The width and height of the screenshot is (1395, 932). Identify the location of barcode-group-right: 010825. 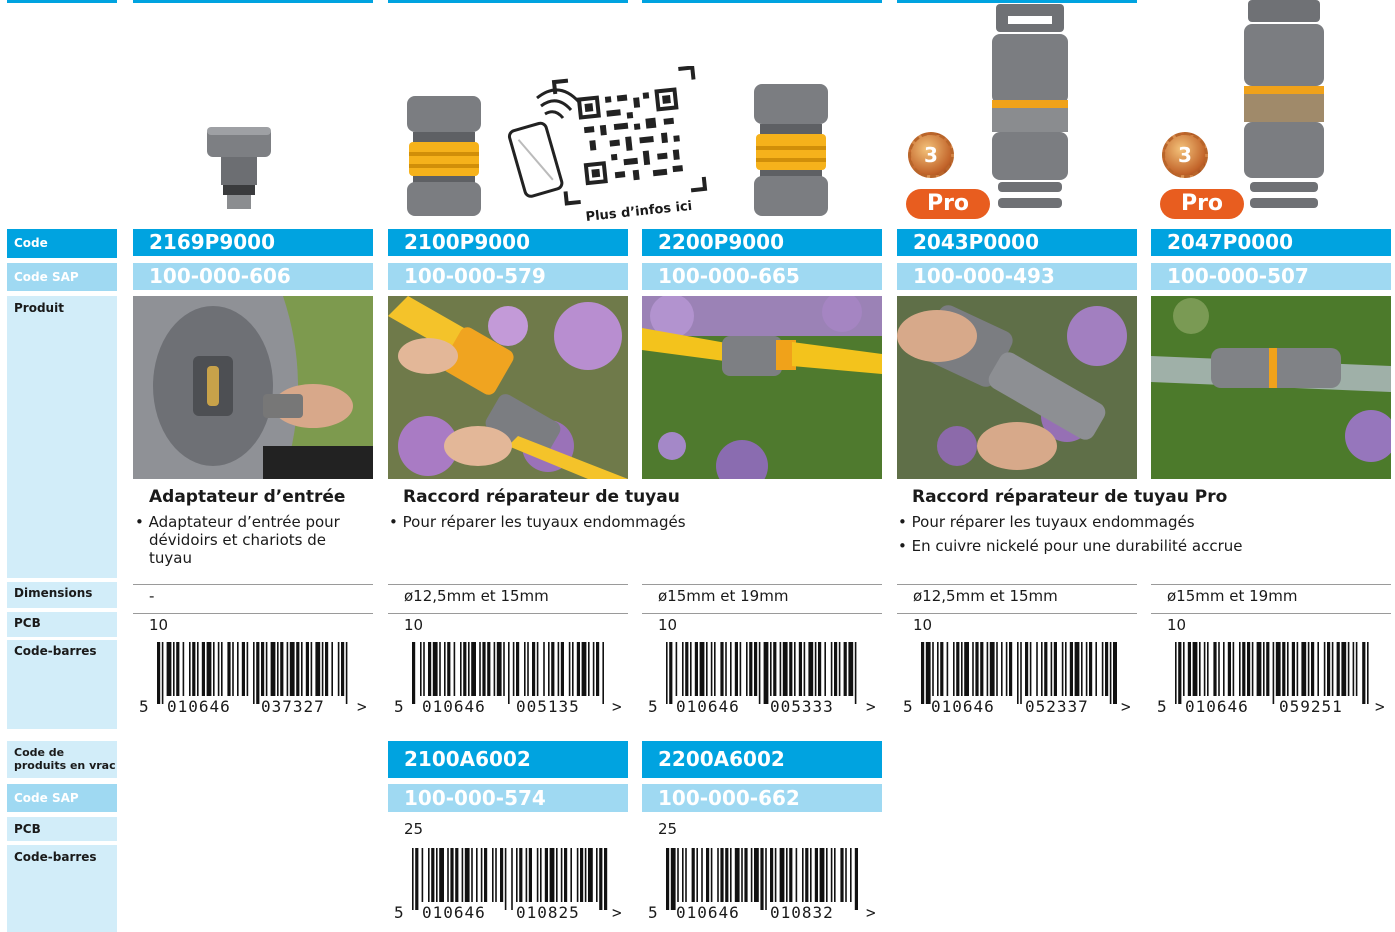
(548, 912).